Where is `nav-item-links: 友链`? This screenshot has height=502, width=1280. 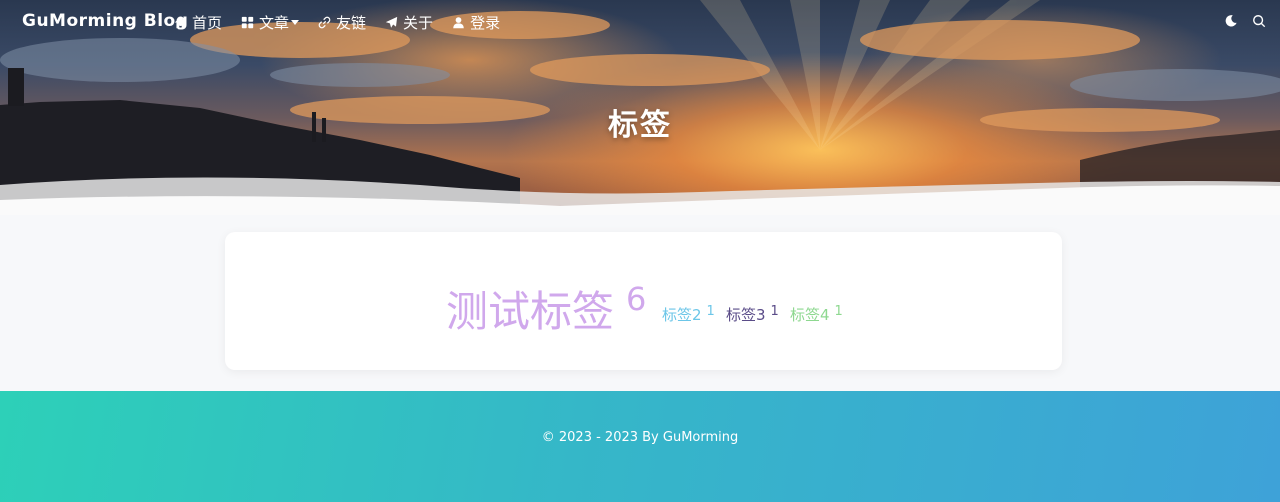 nav-item-links: 友链 is located at coordinates (342, 22).